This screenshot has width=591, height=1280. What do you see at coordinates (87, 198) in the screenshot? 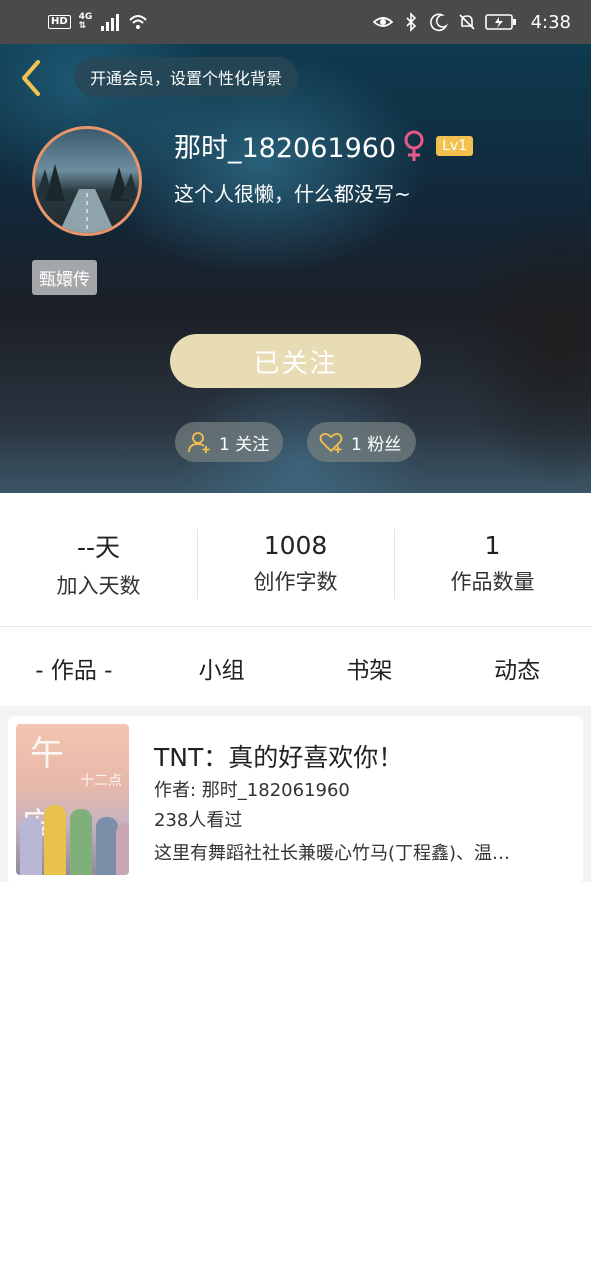
I see `avatar-image` at bounding box center [87, 198].